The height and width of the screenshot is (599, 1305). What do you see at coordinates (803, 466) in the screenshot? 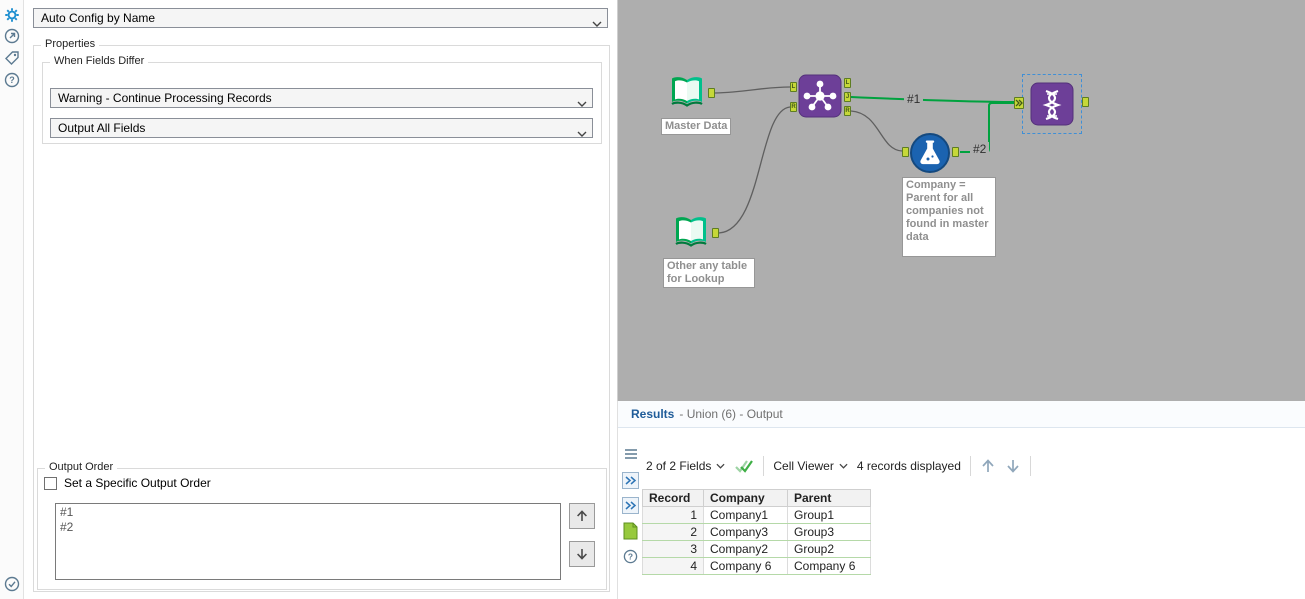
I see `cell-viewer-label: Cell Viewer` at bounding box center [803, 466].